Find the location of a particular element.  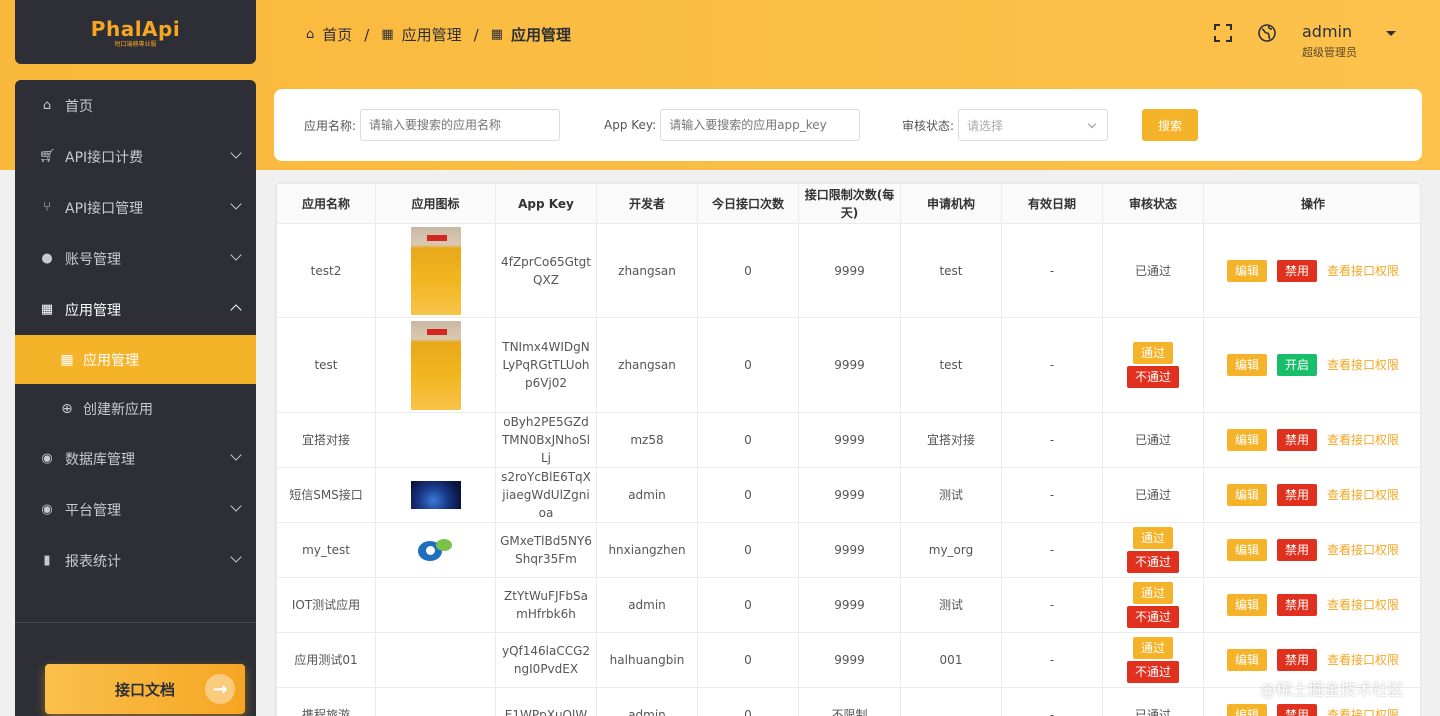

sidebar-subitem-app-management: ▦ 应用管理 is located at coordinates (135, 359).